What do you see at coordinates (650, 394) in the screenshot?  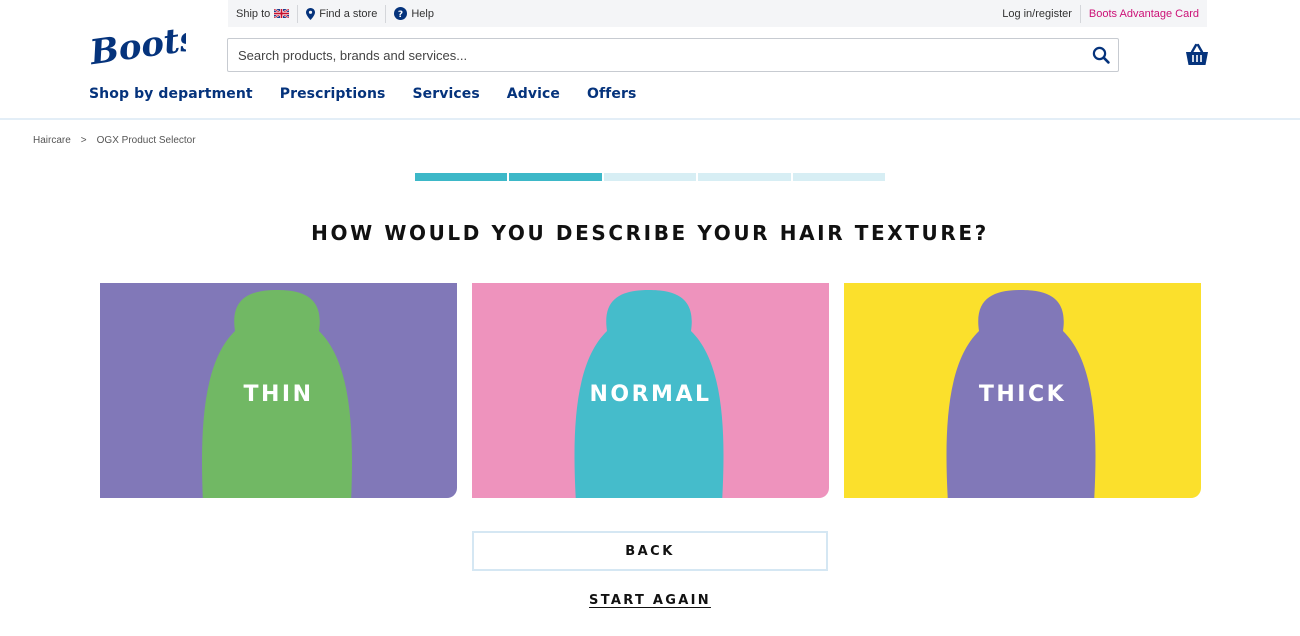 I see `option-label: NORMAL` at bounding box center [650, 394].